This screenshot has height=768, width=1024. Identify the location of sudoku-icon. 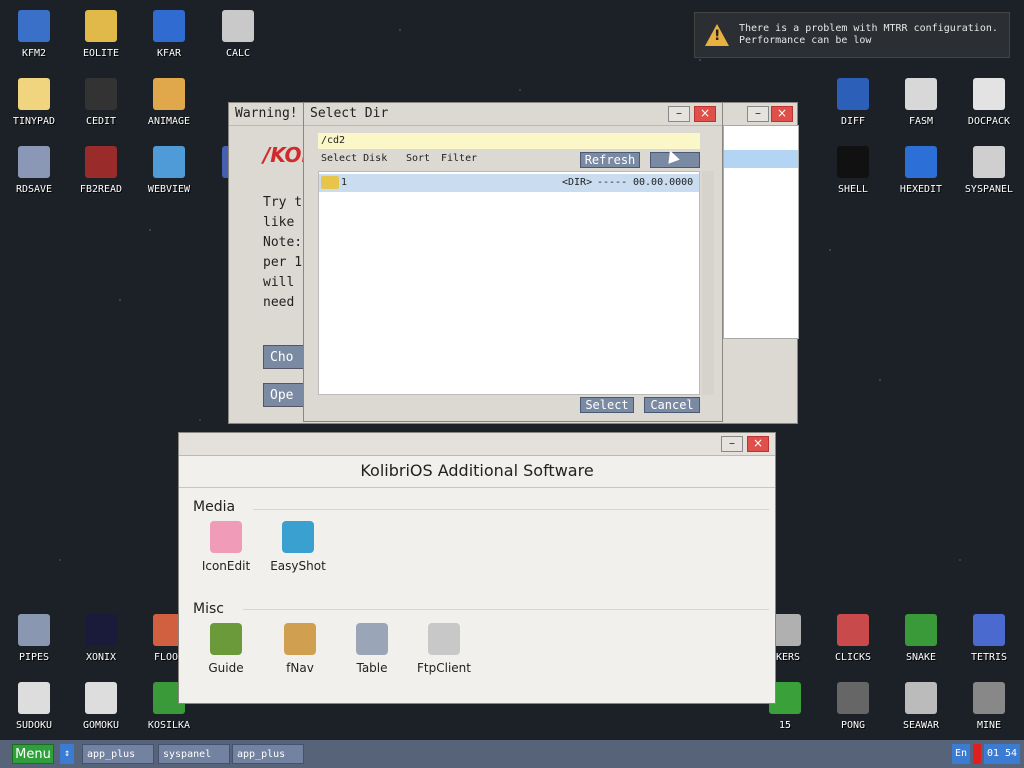
(34, 698).